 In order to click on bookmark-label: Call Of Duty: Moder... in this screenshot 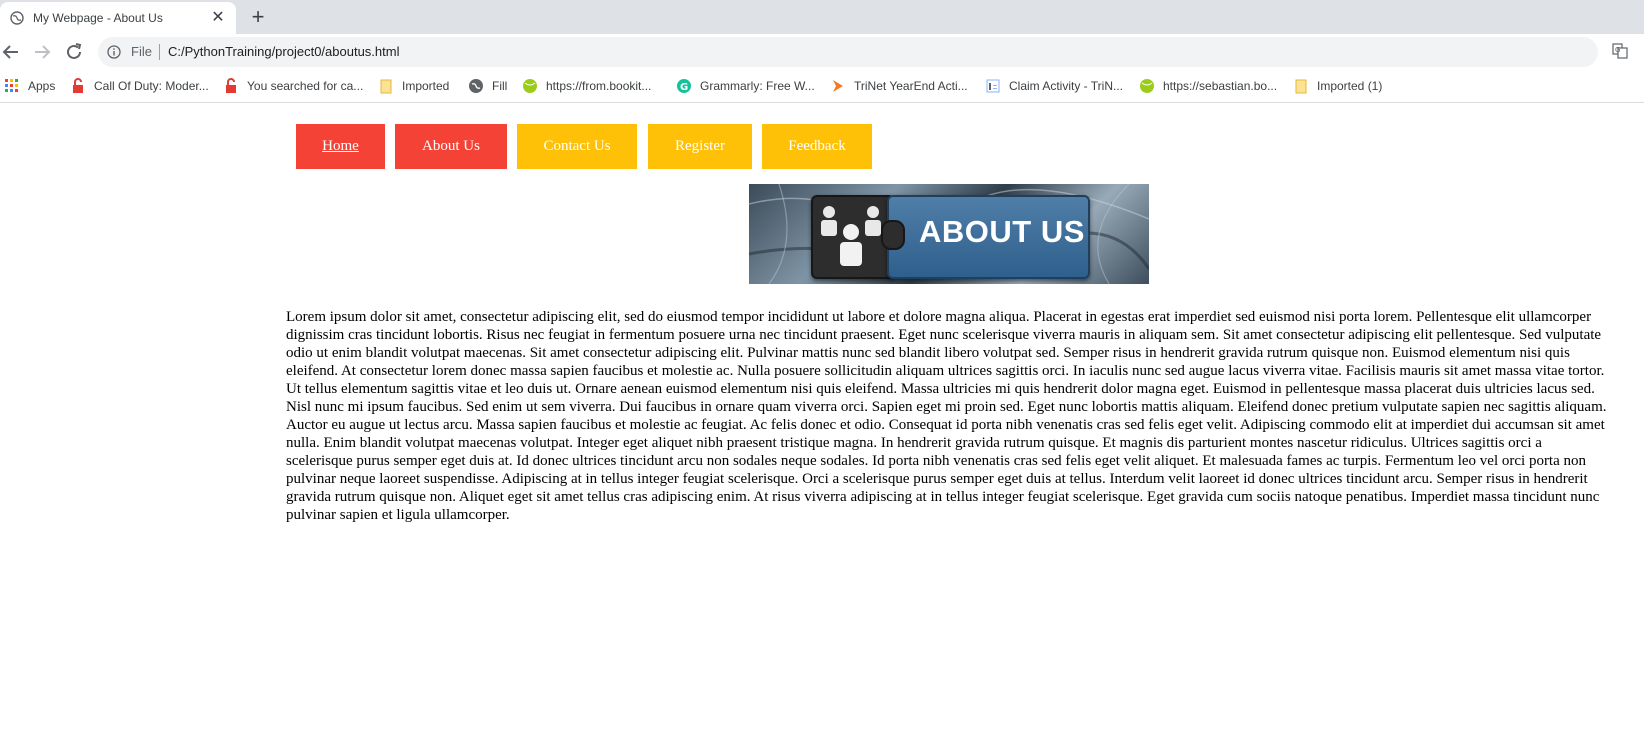, I will do `click(151, 86)`.